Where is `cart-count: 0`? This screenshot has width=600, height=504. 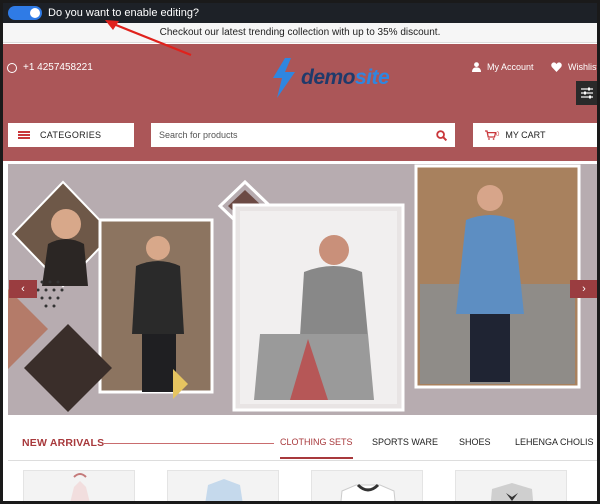 cart-count: 0 is located at coordinates (498, 135).